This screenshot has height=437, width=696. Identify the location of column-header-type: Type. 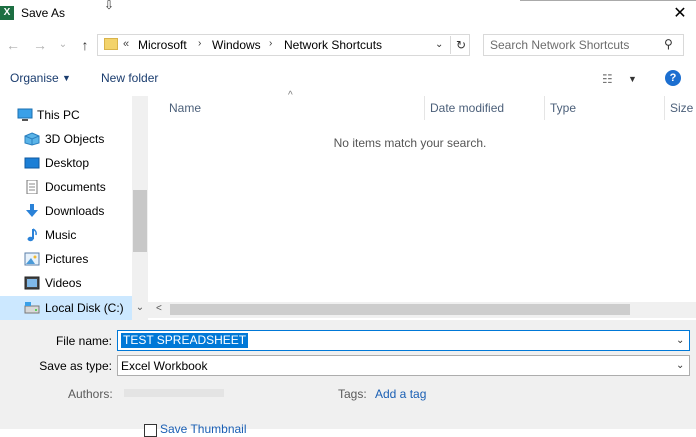
(563, 108).